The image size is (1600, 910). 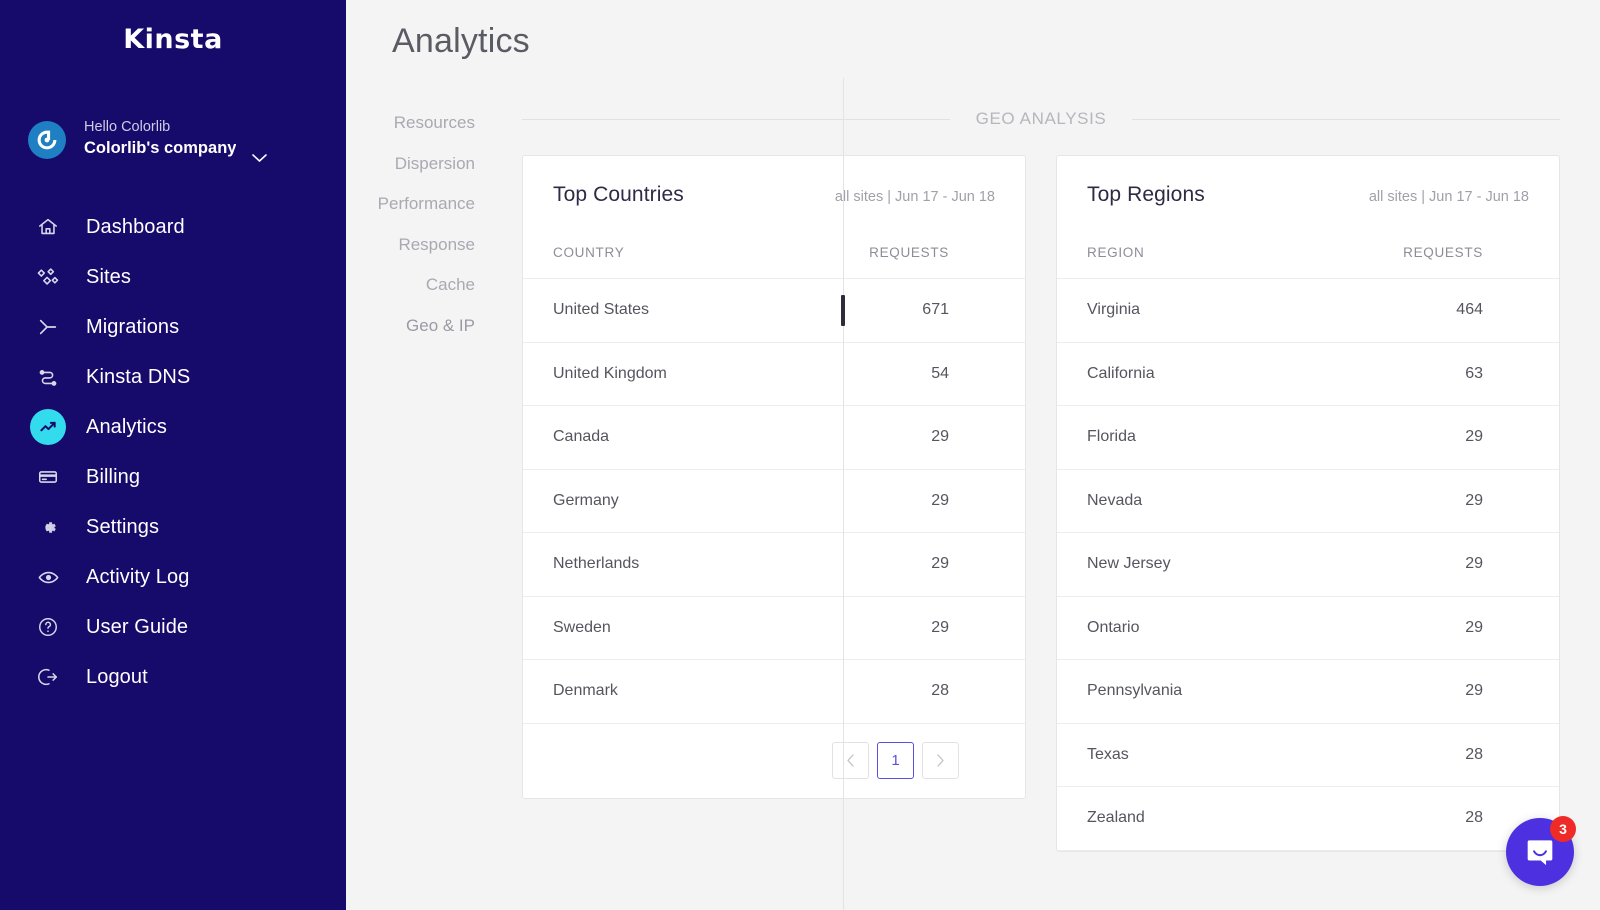 What do you see at coordinates (736, 119) in the screenshot?
I see `divider-line-left` at bounding box center [736, 119].